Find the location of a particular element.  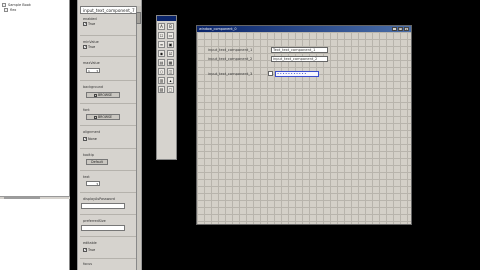

form-checkbox is located at coordinates (270, 73).